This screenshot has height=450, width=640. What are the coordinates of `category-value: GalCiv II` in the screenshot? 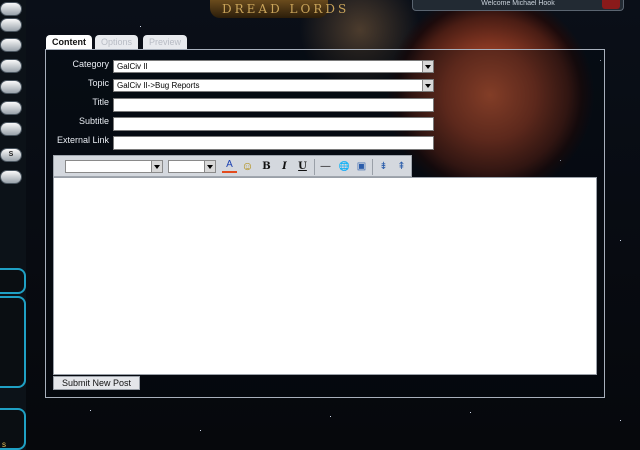 It's located at (132, 66).